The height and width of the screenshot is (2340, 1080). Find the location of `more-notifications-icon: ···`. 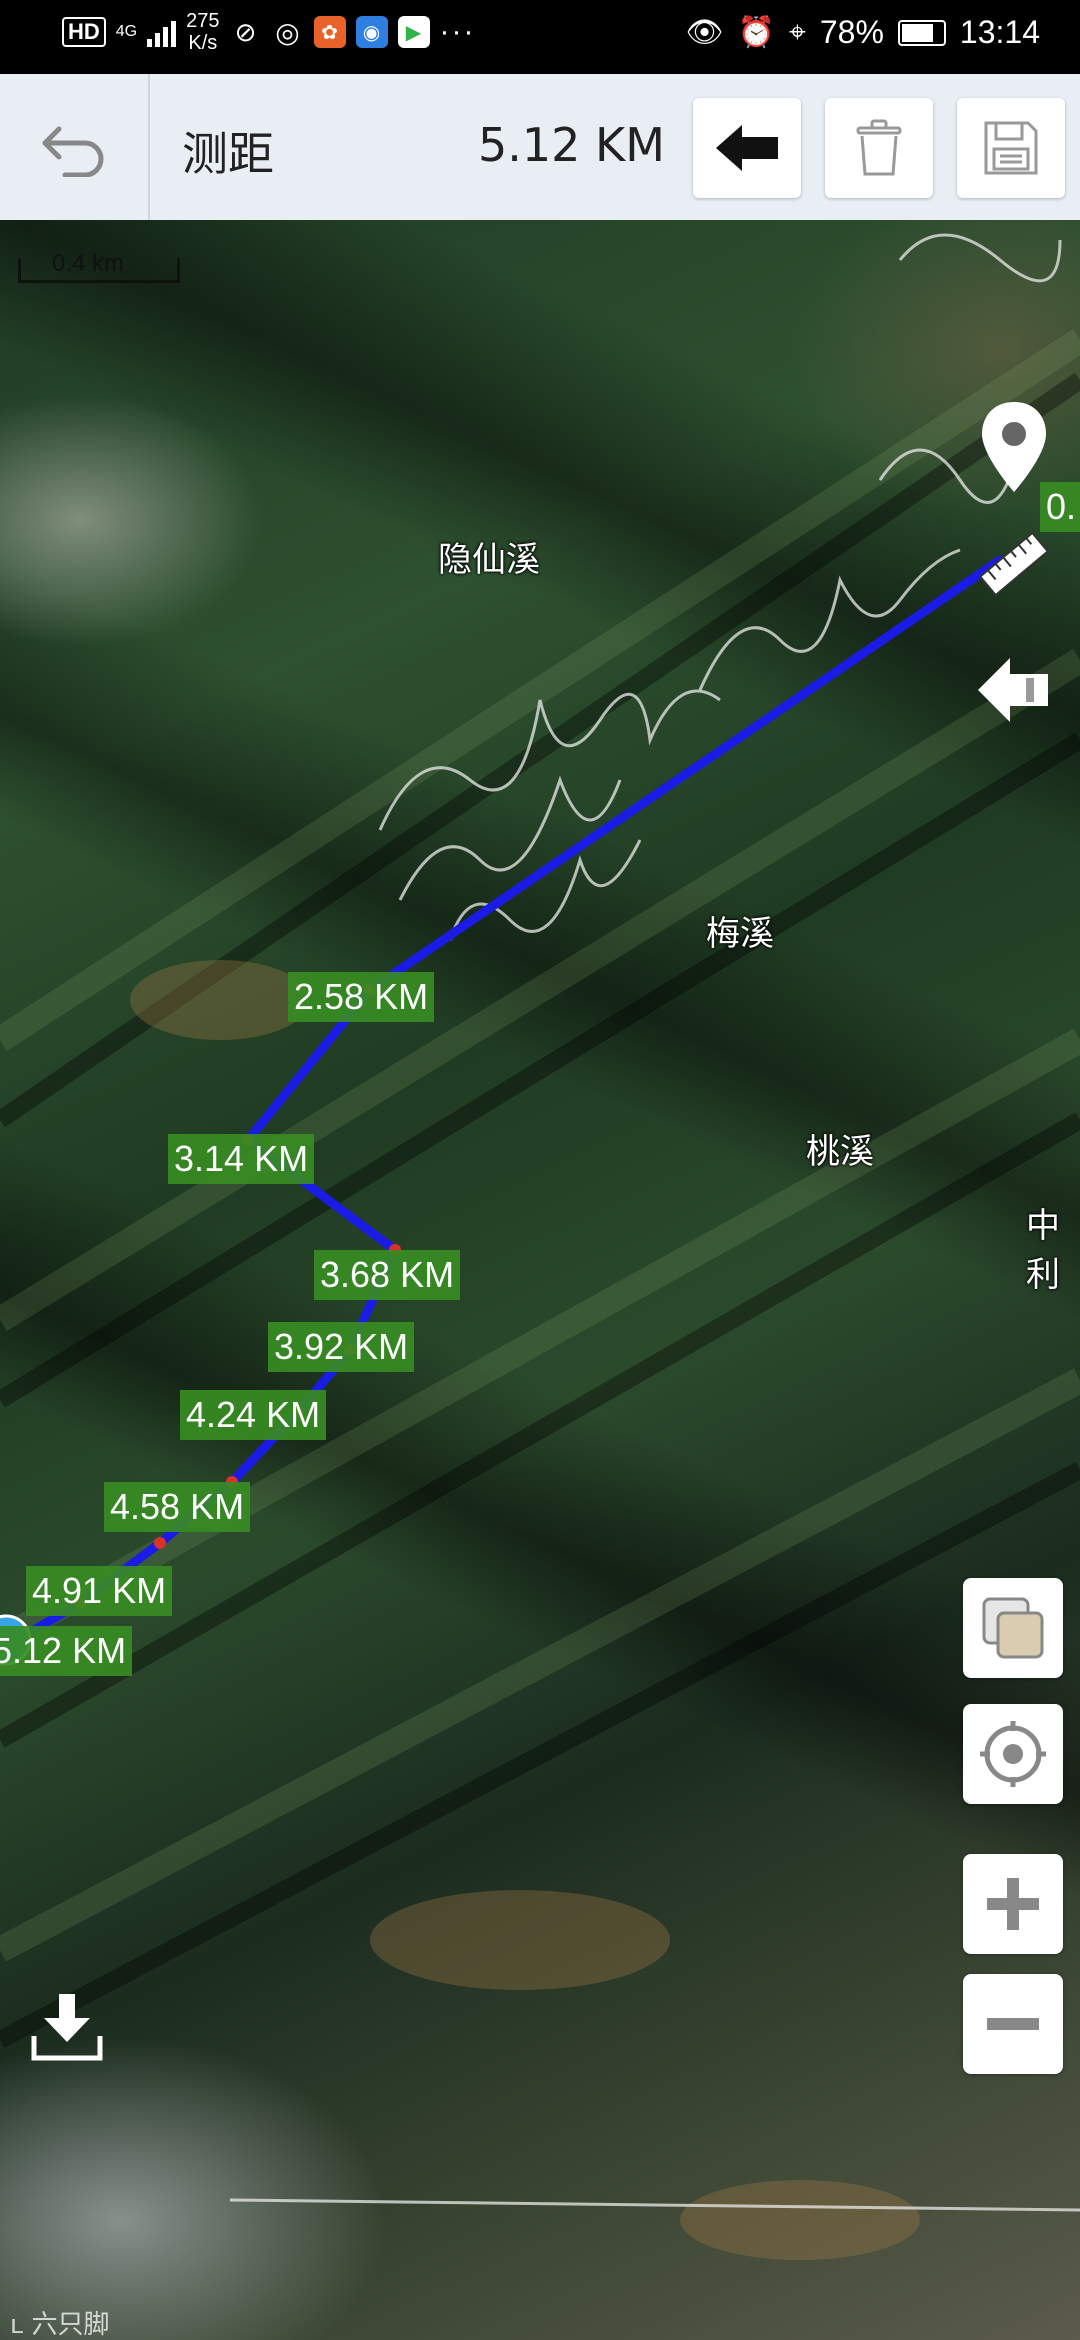

more-notifications-icon: ··· is located at coordinates (457, 31).